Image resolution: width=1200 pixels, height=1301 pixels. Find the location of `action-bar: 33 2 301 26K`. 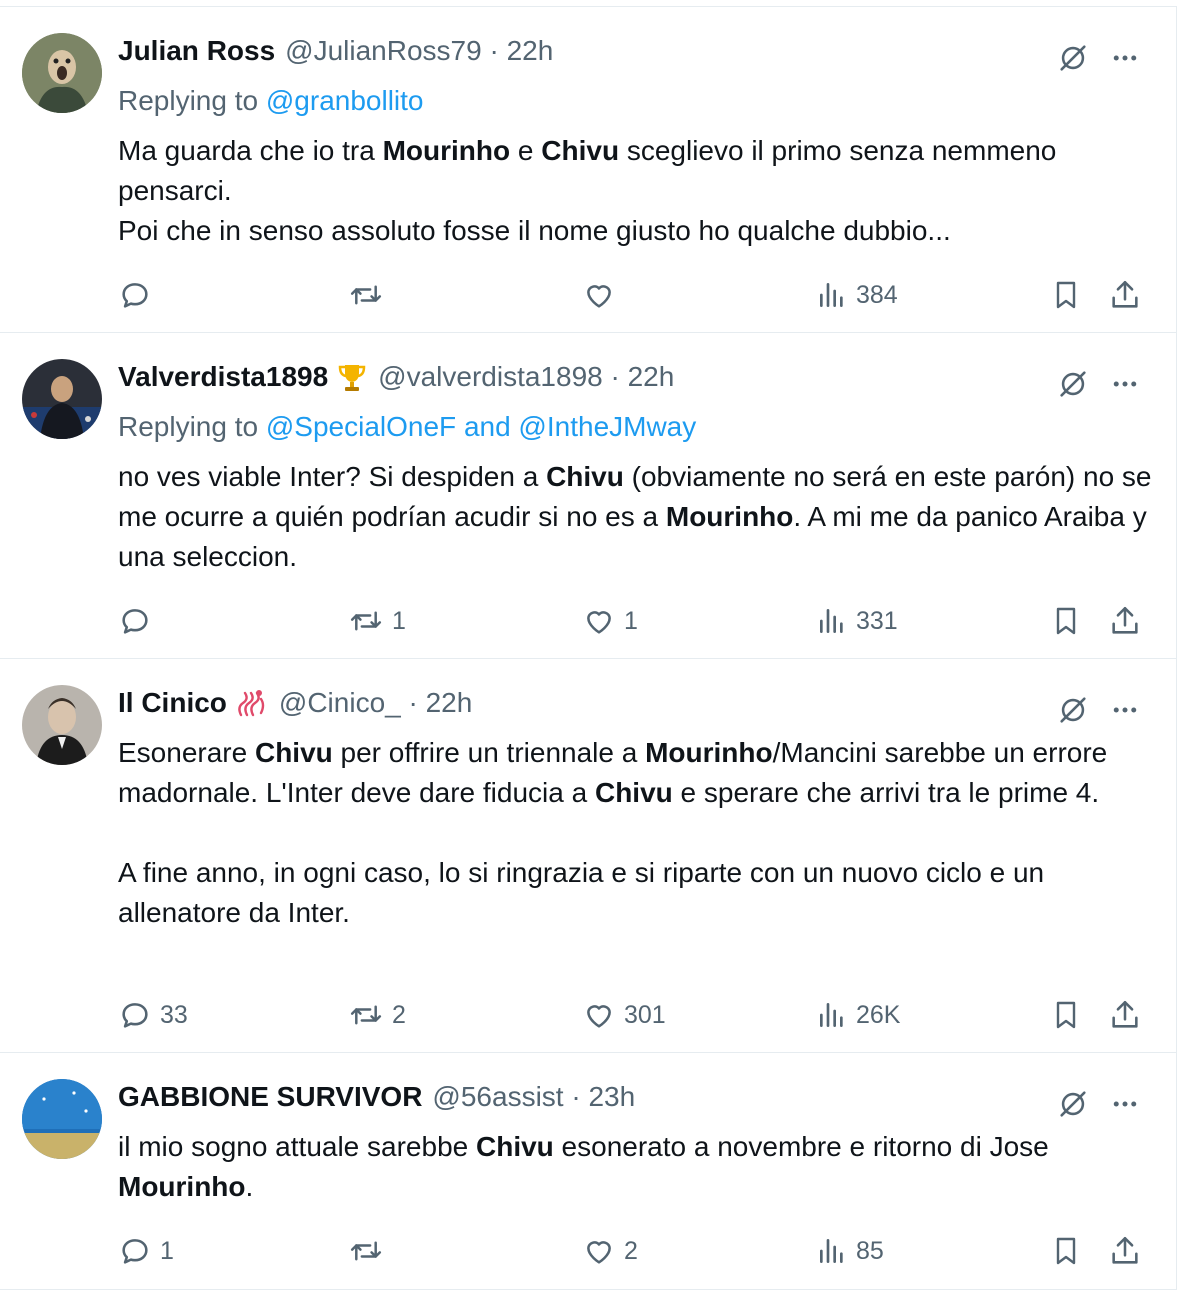

action-bar: 33 2 301 26K is located at coordinates (633, 1015).